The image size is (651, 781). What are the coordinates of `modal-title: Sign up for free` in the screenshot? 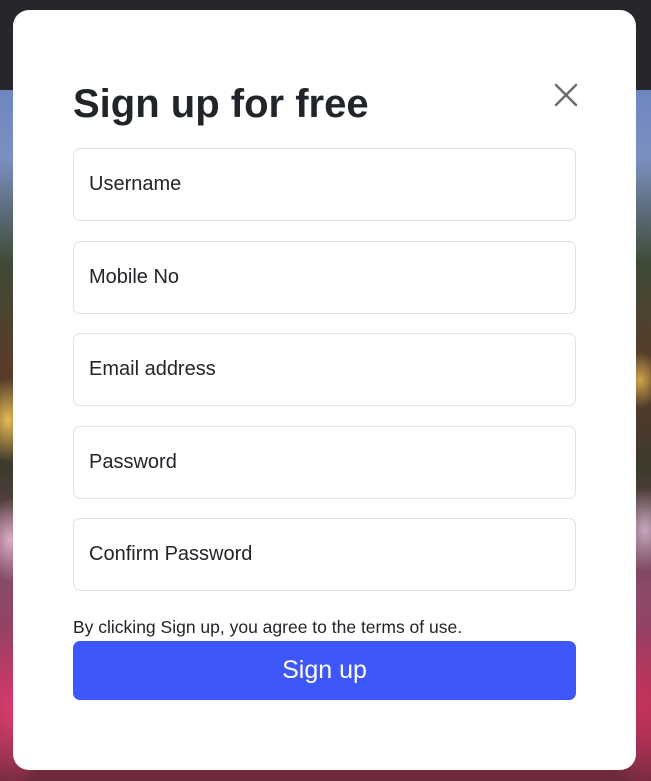 It's located at (221, 104).